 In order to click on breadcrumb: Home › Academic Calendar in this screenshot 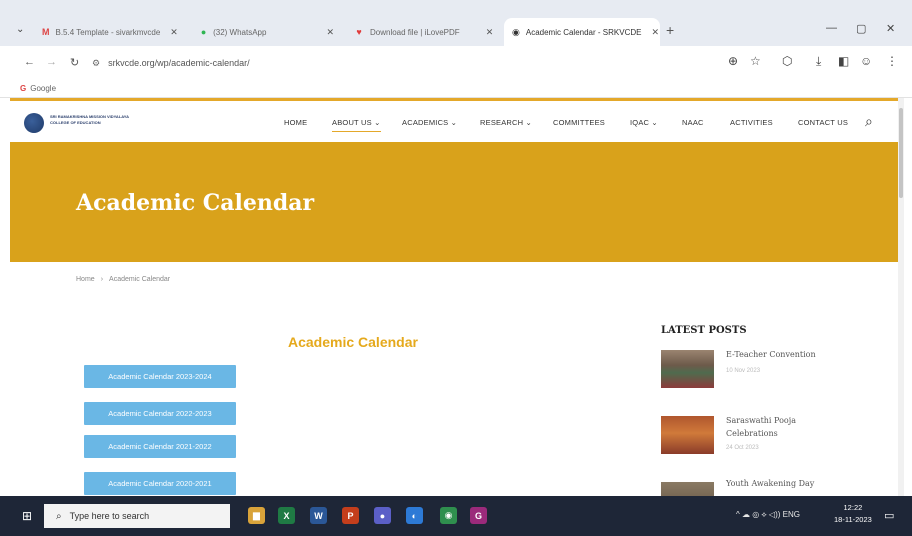, I will do `click(123, 279)`.